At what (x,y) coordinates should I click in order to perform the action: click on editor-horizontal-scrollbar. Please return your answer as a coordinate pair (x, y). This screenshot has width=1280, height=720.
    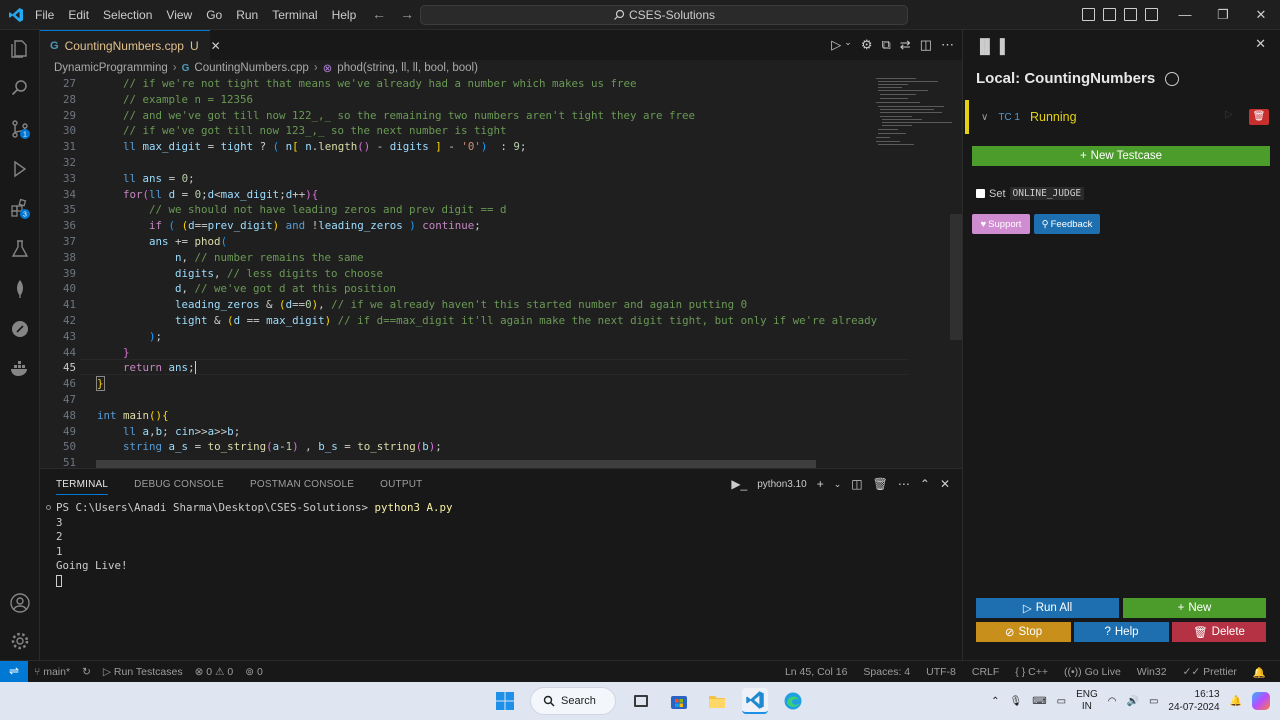
    Looking at the image, I should click on (456, 464).